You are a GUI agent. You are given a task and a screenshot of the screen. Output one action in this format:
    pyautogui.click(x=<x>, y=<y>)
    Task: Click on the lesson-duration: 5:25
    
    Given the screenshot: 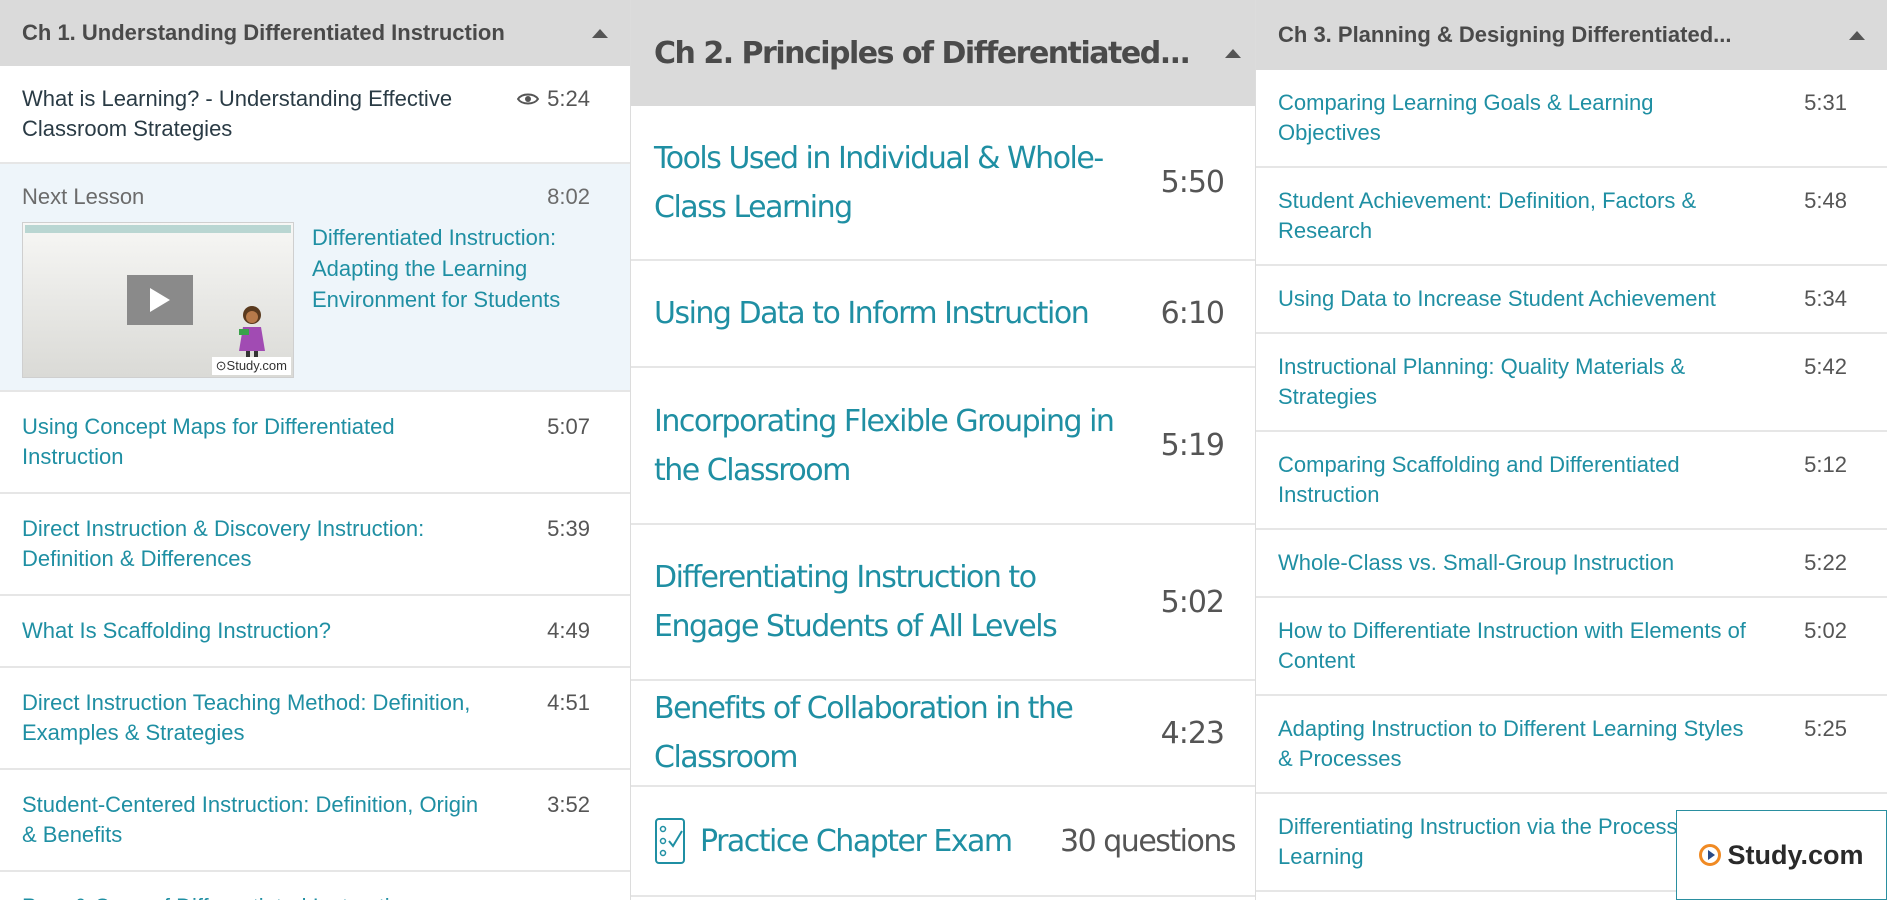 What is the action you would take?
    pyautogui.click(x=1825, y=728)
    